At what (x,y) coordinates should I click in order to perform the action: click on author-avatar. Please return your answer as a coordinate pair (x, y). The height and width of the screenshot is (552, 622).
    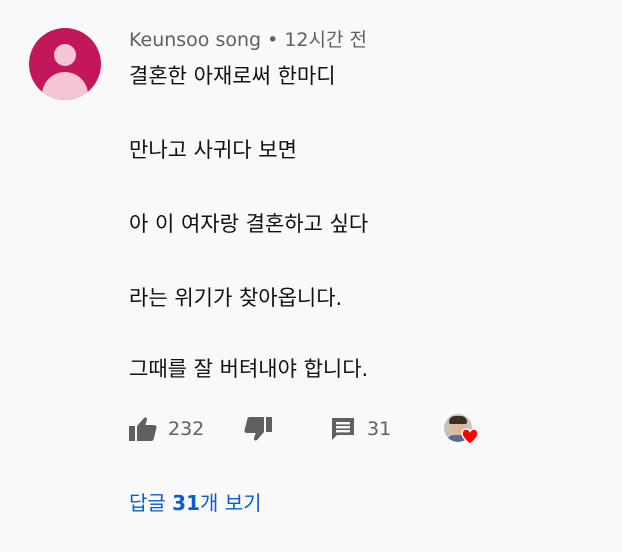
    Looking at the image, I should click on (65, 64).